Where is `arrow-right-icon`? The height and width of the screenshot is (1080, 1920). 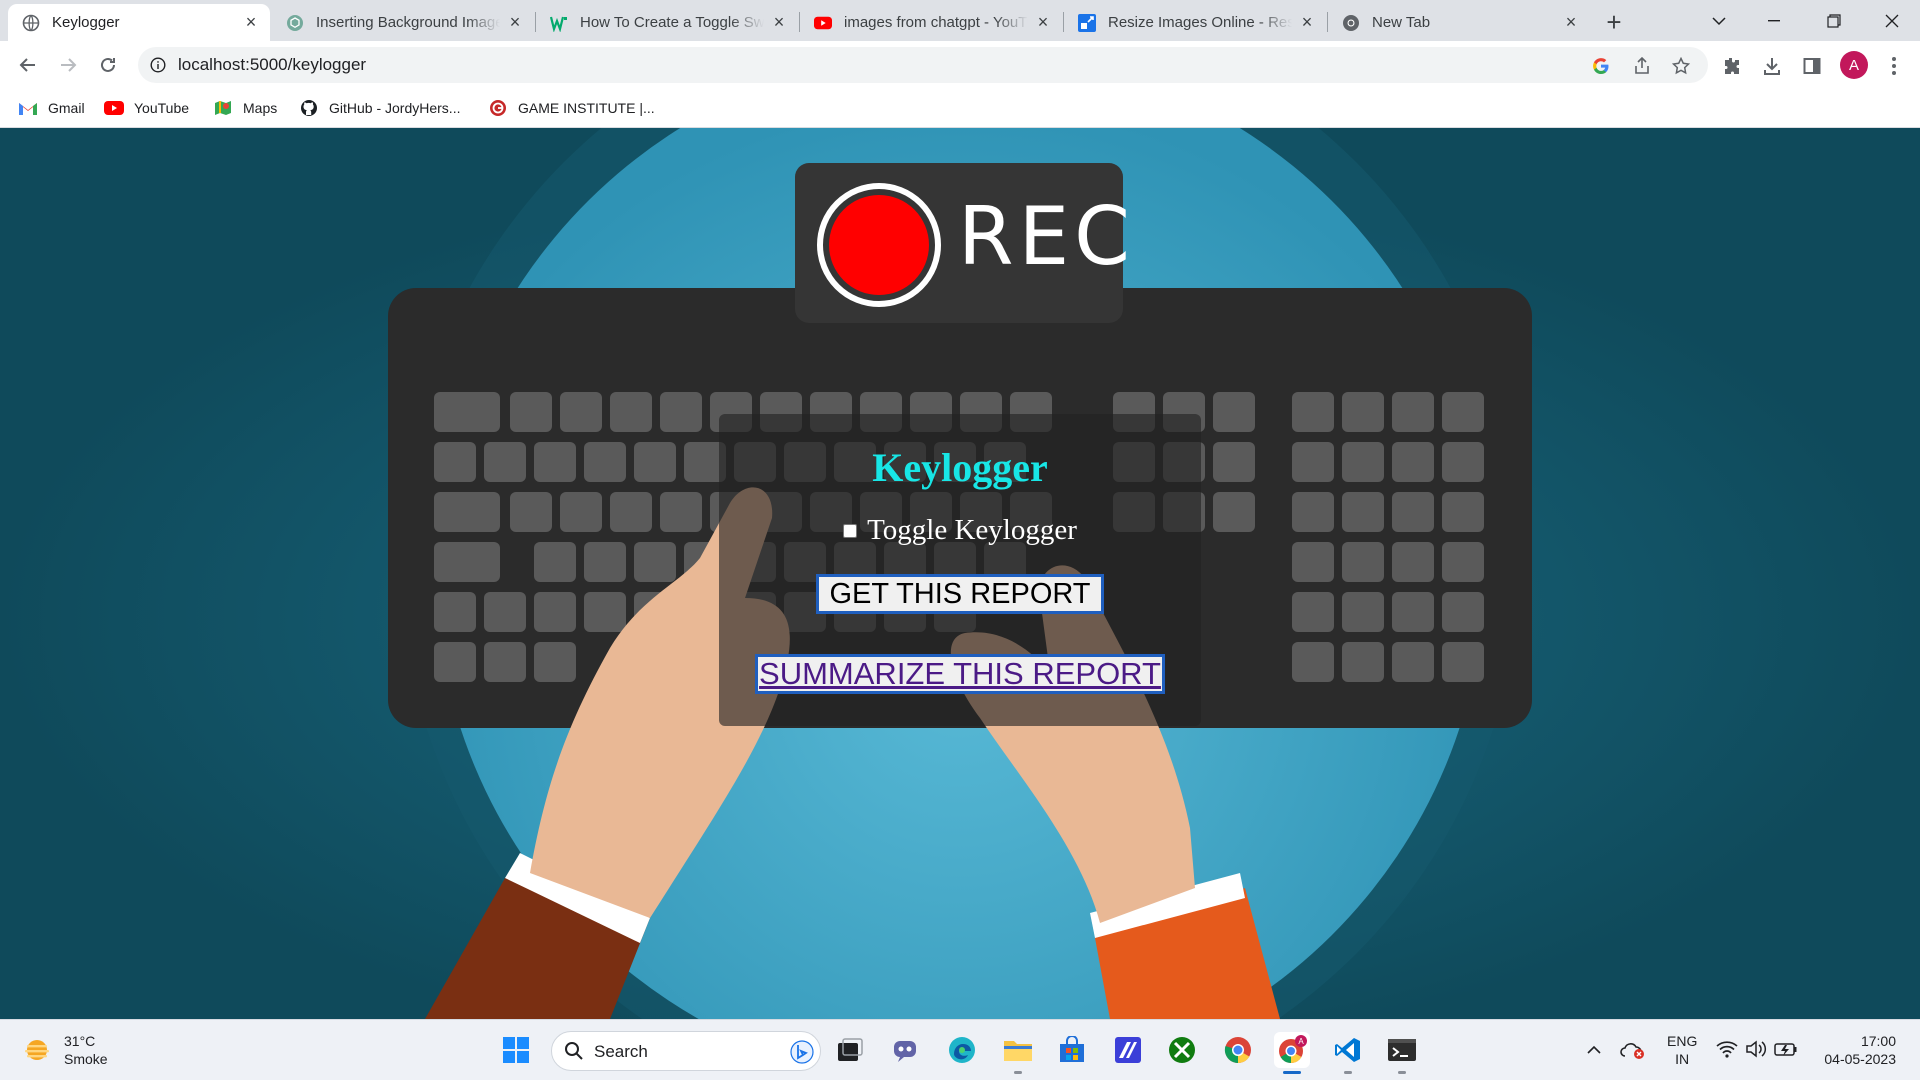
arrow-right-icon is located at coordinates (69, 65).